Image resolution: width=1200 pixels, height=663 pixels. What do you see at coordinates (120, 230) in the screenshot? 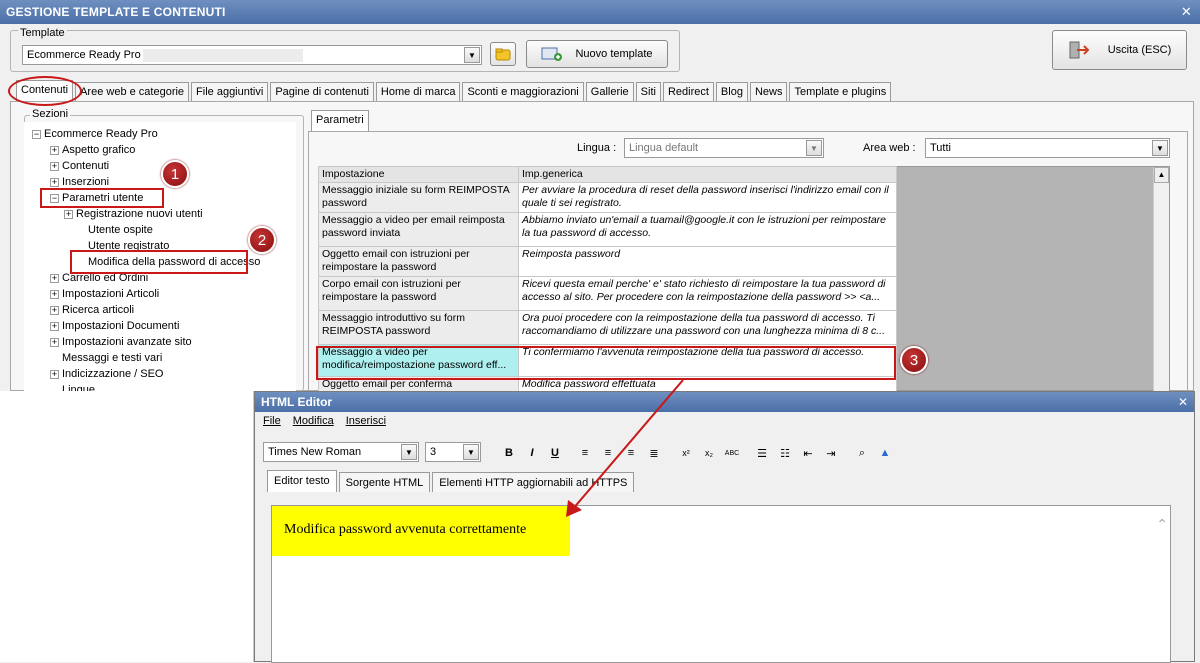
I see `tree-item-label: Utente ospite` at bounding box center [120, 230].